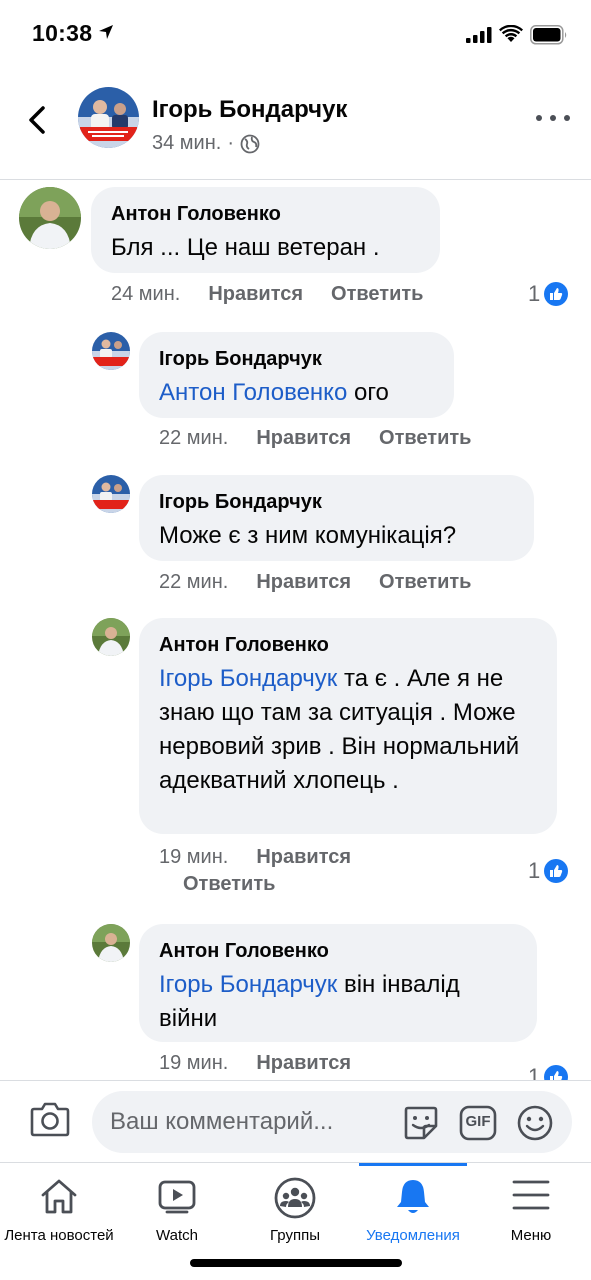  I want to click on tab-menu: Меню, so click(531, 1205).